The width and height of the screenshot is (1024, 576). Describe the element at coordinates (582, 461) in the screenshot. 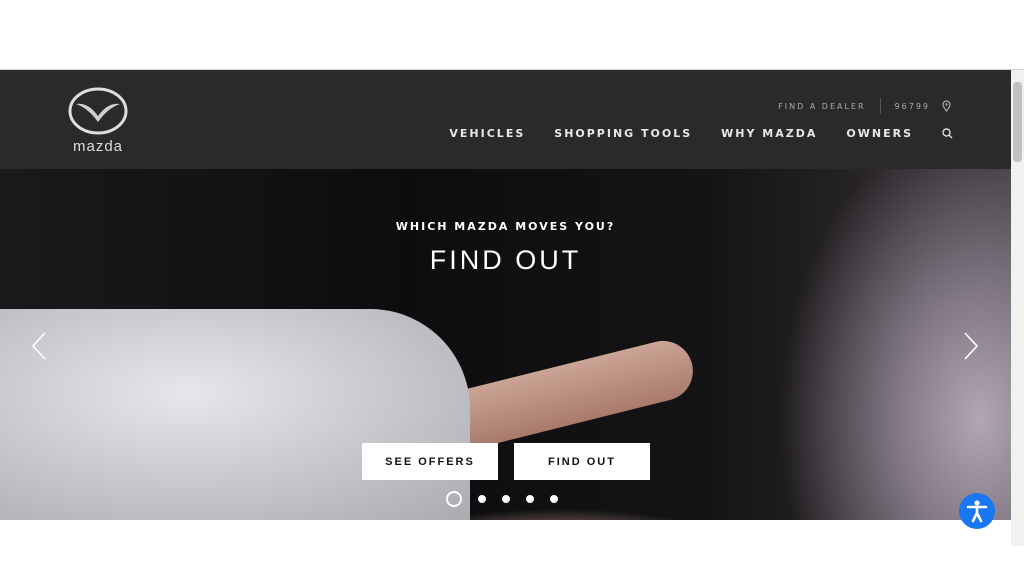

I see `find-out-button: FIND OUT` at that location.